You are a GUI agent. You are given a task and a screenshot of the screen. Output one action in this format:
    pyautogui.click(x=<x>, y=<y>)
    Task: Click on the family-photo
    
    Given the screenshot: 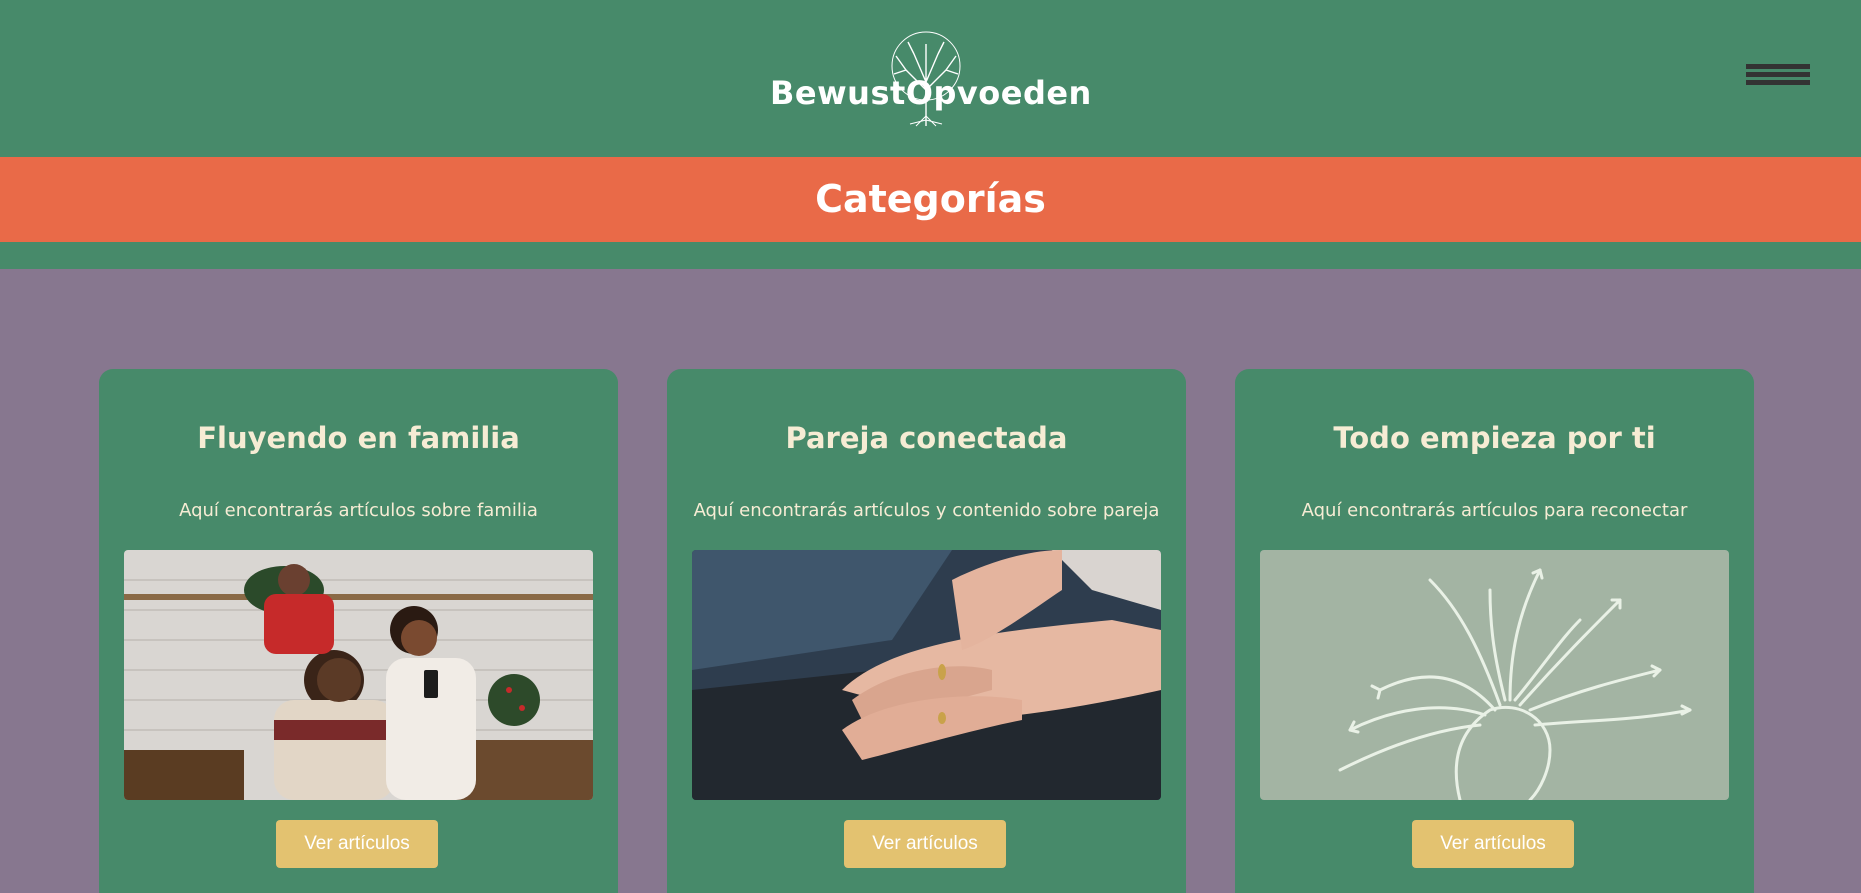 What is the action you would take?
    pyautogui.click(x=358, y=675)
    